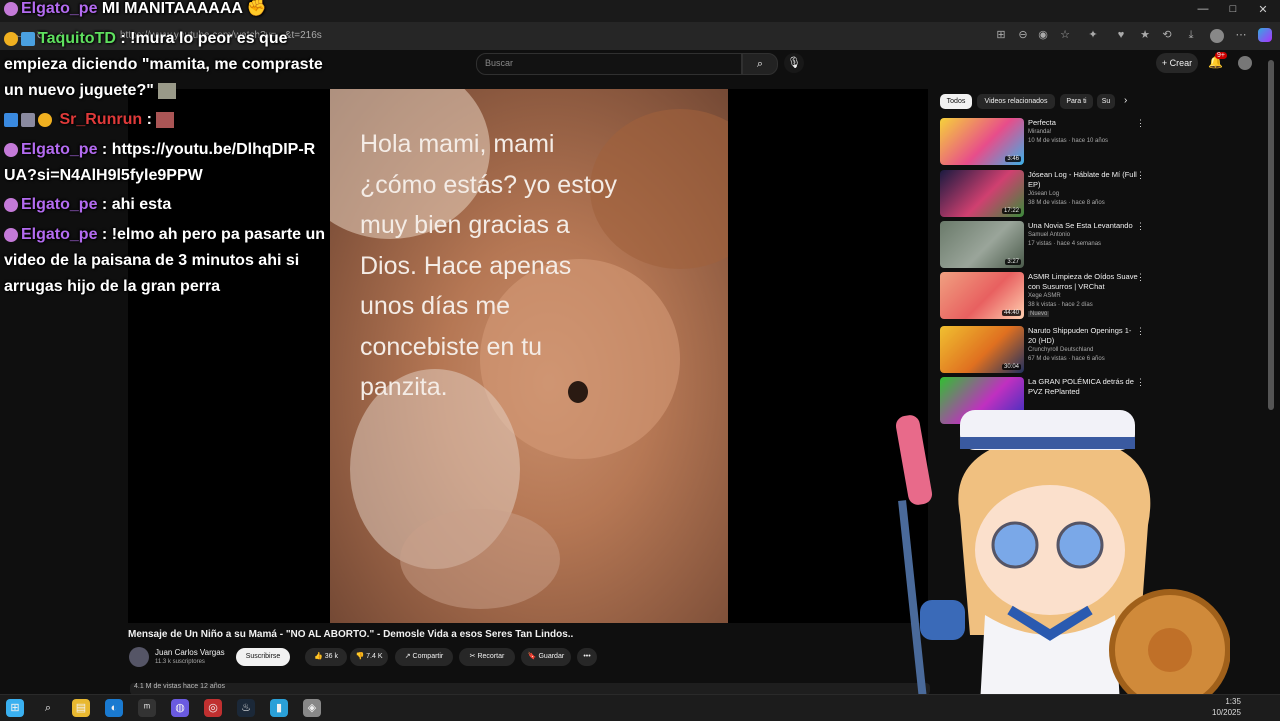  Describe the element at coordinates (1013, 262) in the screenshot. I see `video-duration: 3:27` at that location.